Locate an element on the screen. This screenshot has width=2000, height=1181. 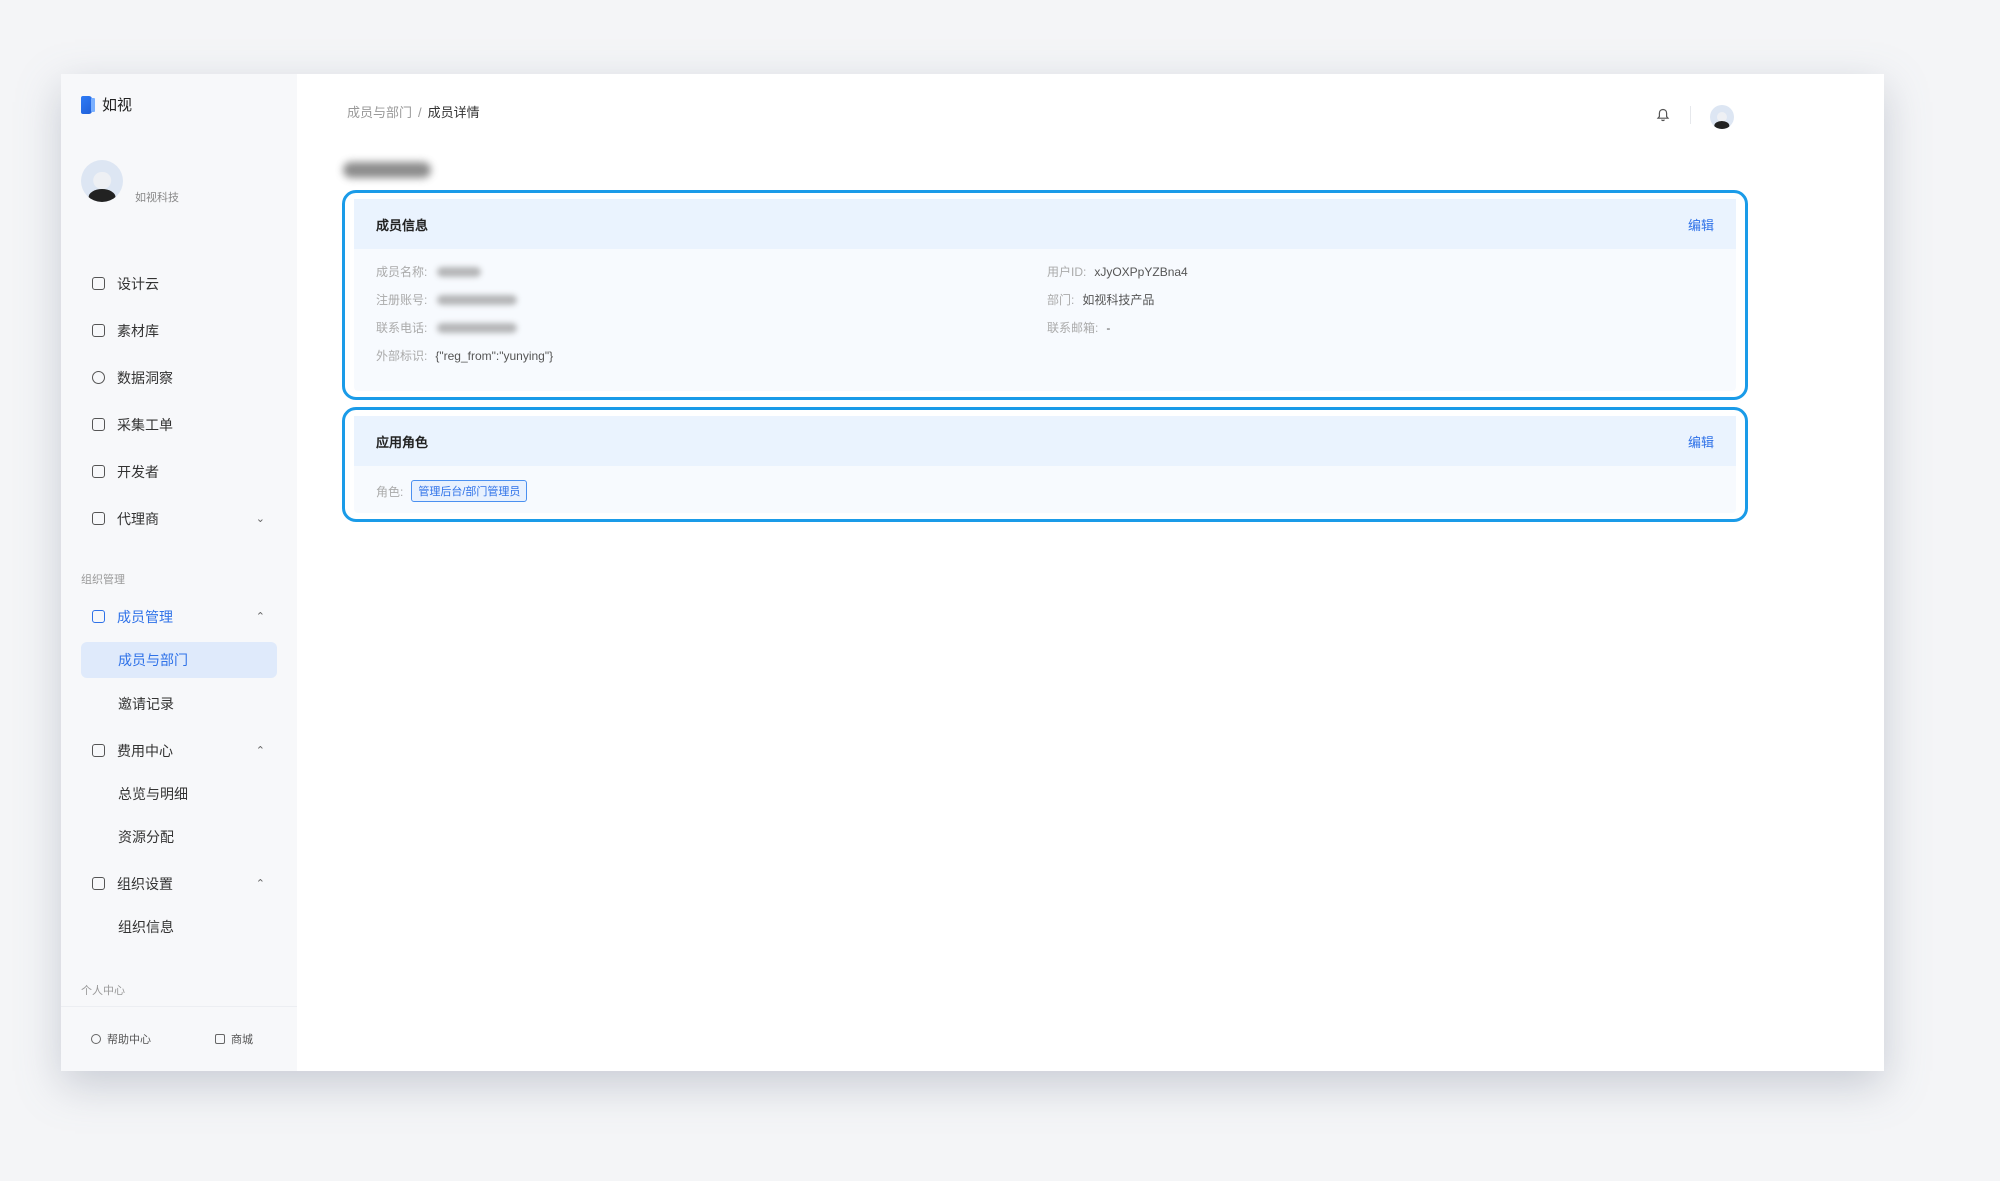
app-roles-card: 应用角色 编辑 角色: 管理后台/部门管理员 is located at coordinates (1045, 464).